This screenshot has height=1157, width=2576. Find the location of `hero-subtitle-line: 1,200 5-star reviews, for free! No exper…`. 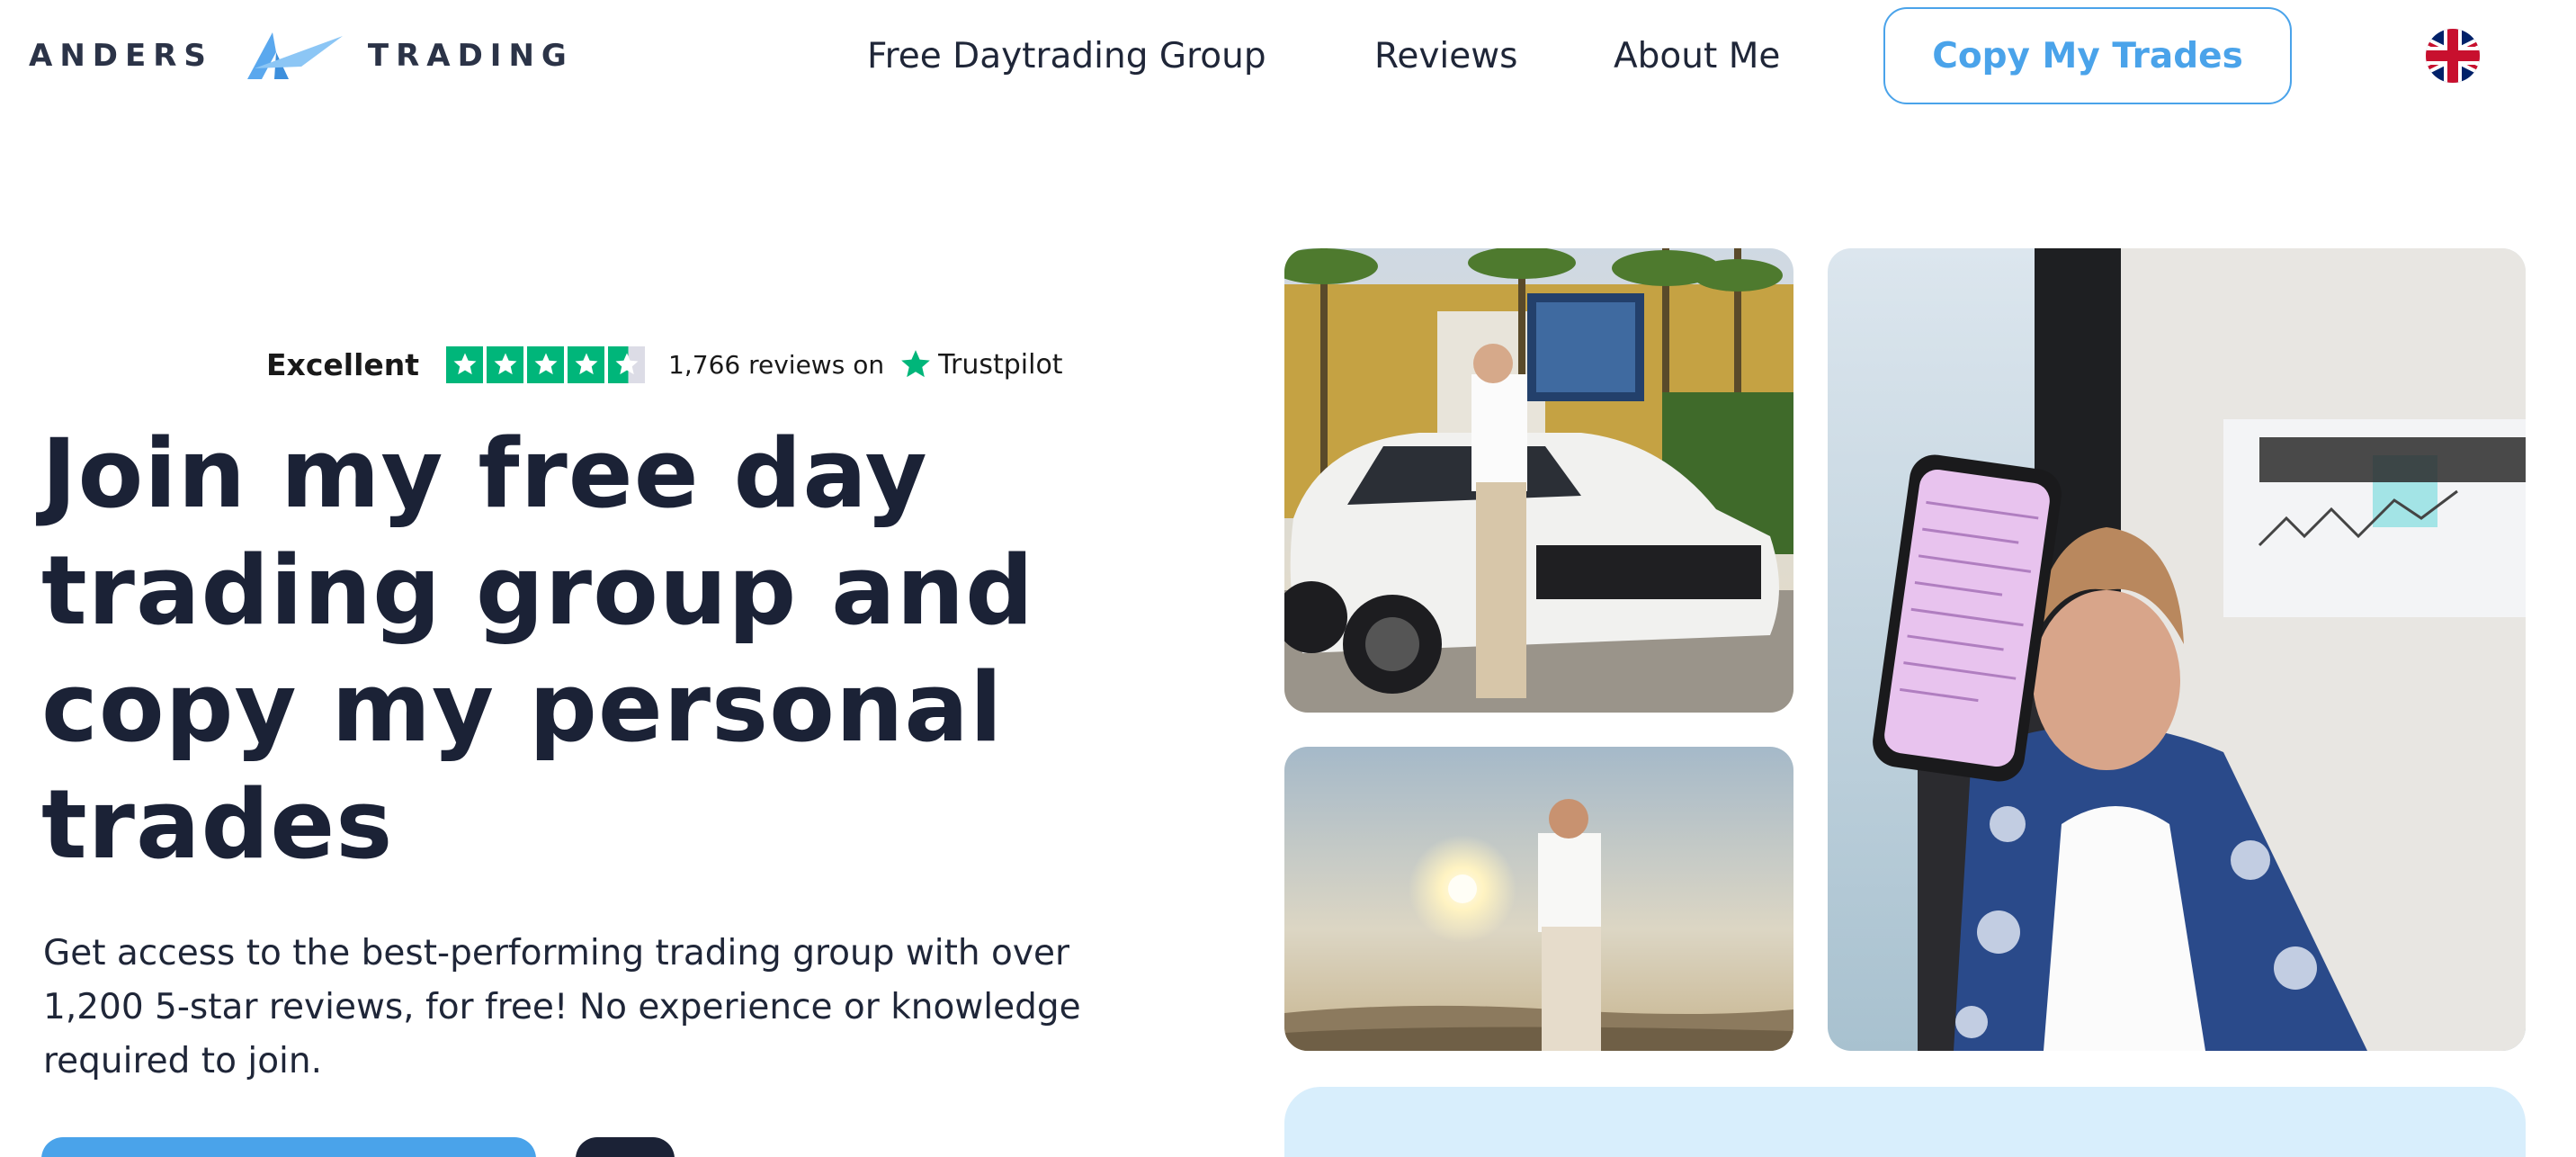

hero-subtitle-line: 1,200 5-star reviews, for free! No exper… is located at coordinates (562, 1007).